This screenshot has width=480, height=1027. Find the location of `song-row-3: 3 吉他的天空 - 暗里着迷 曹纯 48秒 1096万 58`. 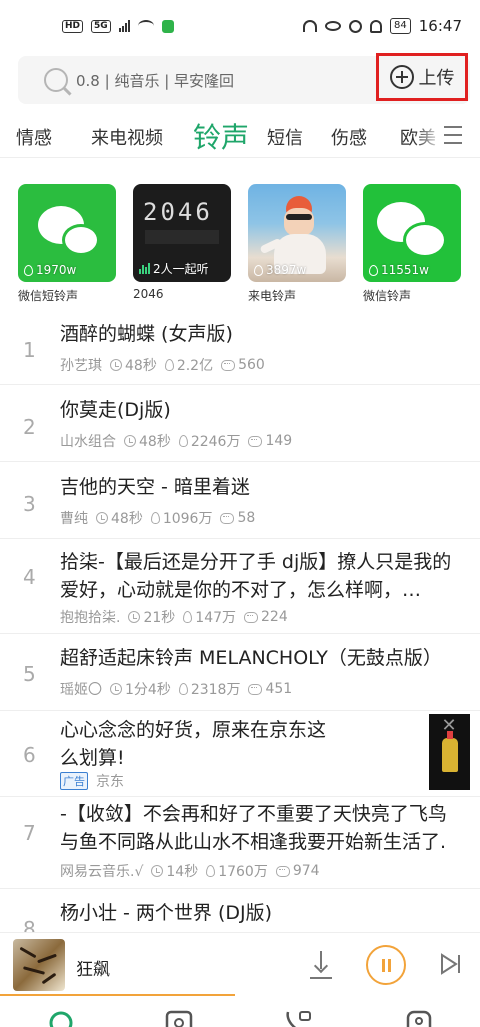

song-row-3: 3 吉他的天空 - 暗里着迷 曹纯 48秒 1096万 58 is located at coordinates (240, 500).